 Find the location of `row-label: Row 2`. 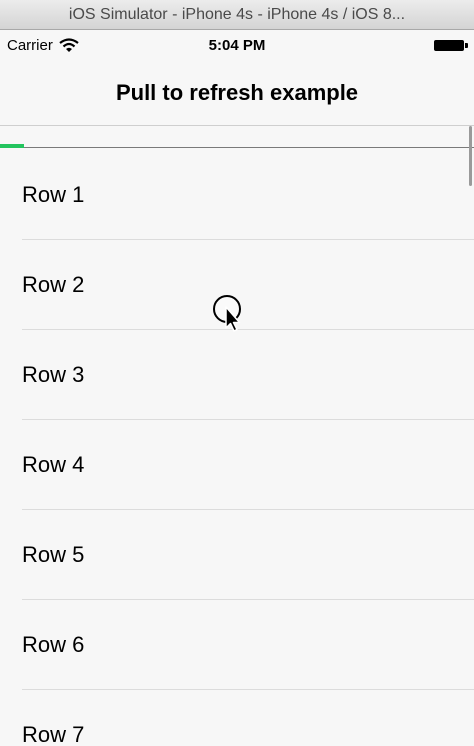

row-label: Row 2 is located at coordinates (53, 284).